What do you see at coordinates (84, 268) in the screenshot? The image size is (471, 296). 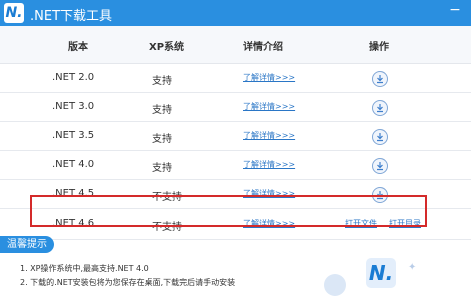 I see `tip-item: 1. XP操作系统中,最高支持.NET 4.0` at bounding box center [84, 268].